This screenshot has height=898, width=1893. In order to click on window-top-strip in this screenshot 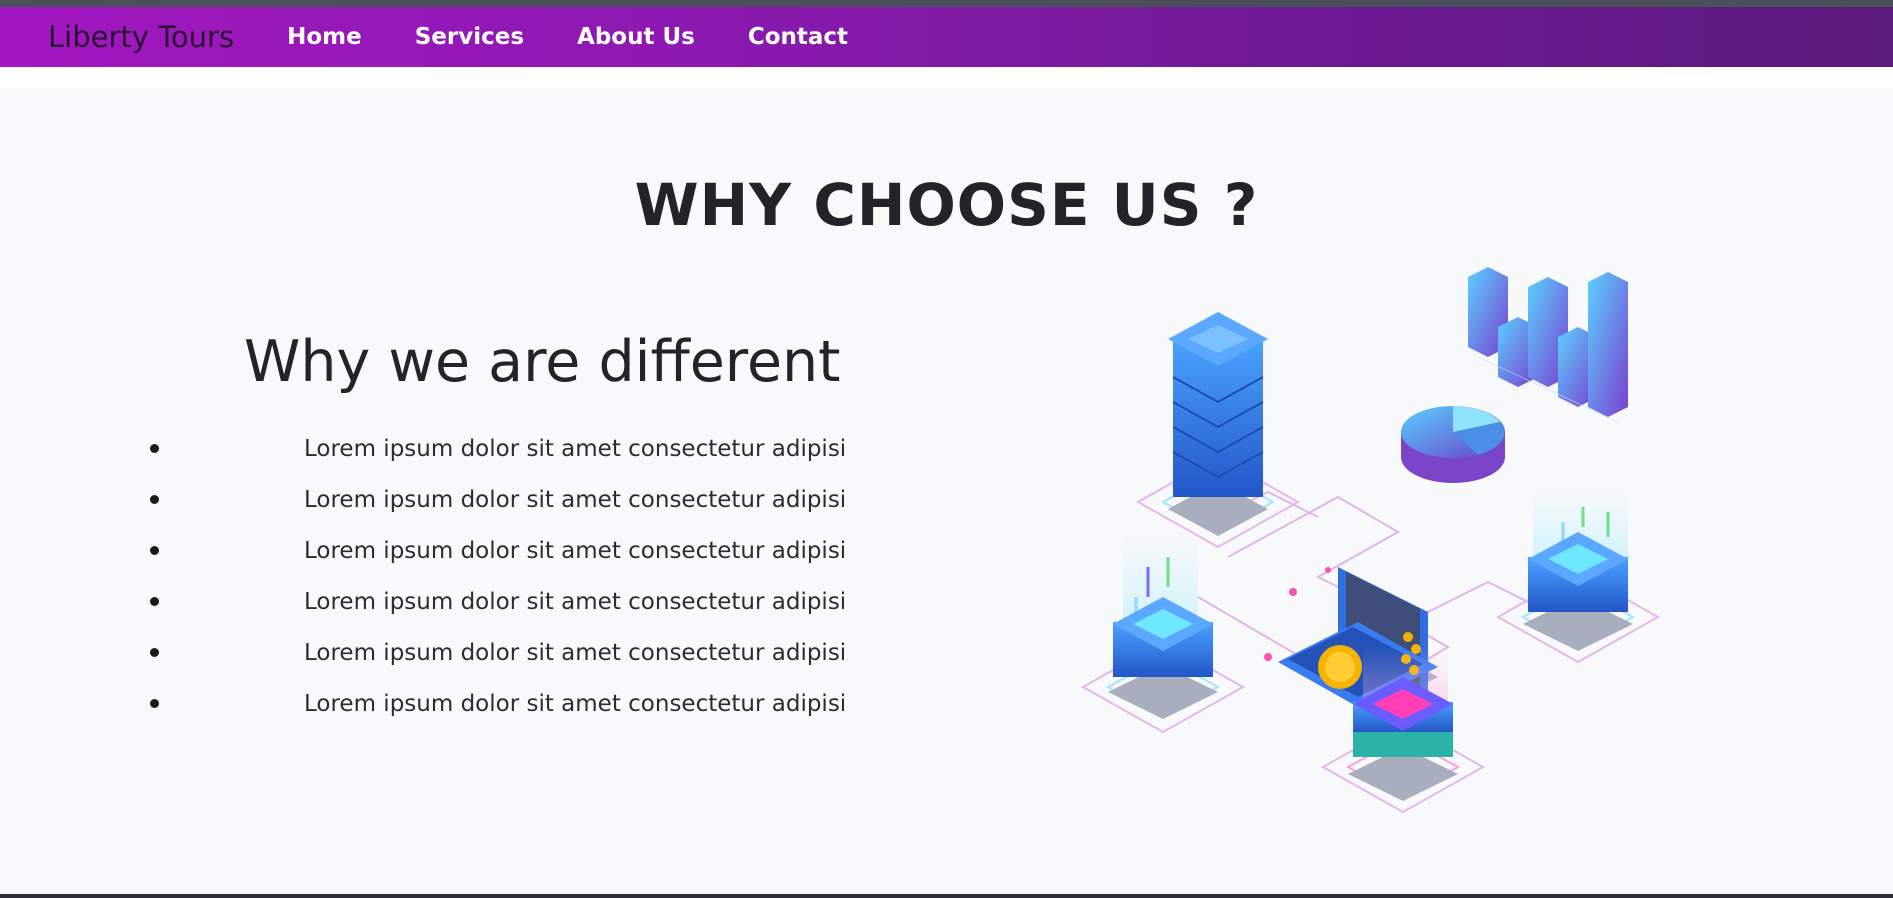, I will do `click(946, 3)`.